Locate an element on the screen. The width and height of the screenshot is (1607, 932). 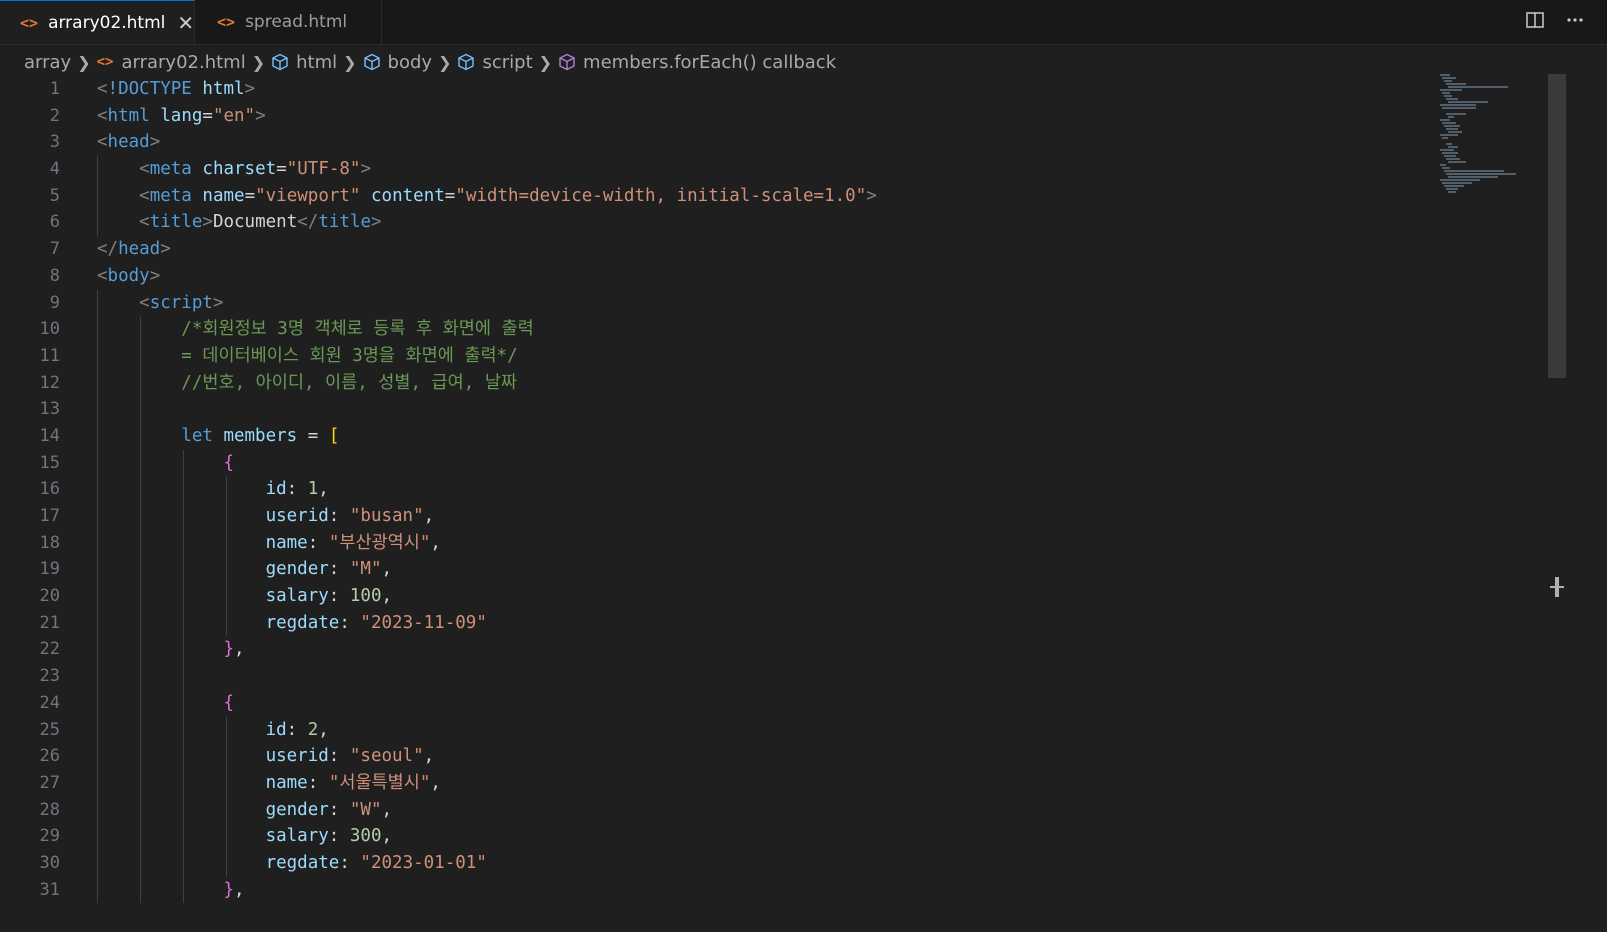
breadcrumb-symbol: members.forEach() callback is located at coordinates (697, 62).